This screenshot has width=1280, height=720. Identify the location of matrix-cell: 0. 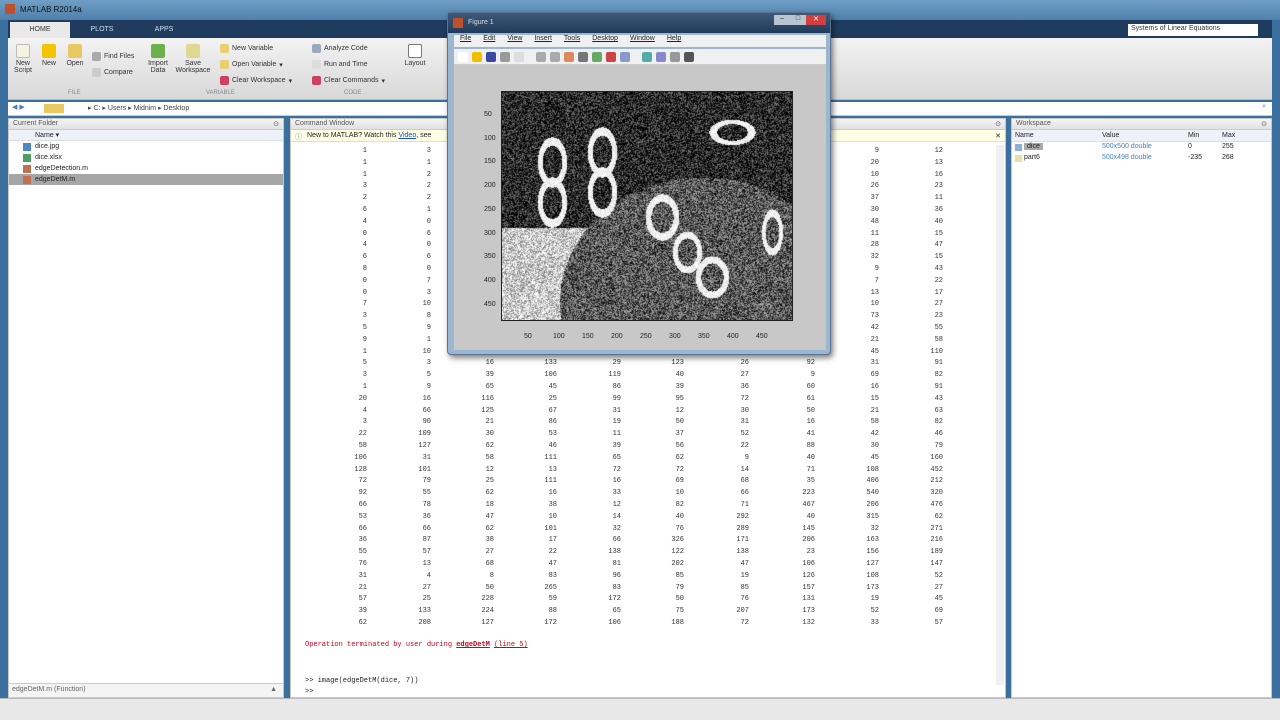
(428, 221).